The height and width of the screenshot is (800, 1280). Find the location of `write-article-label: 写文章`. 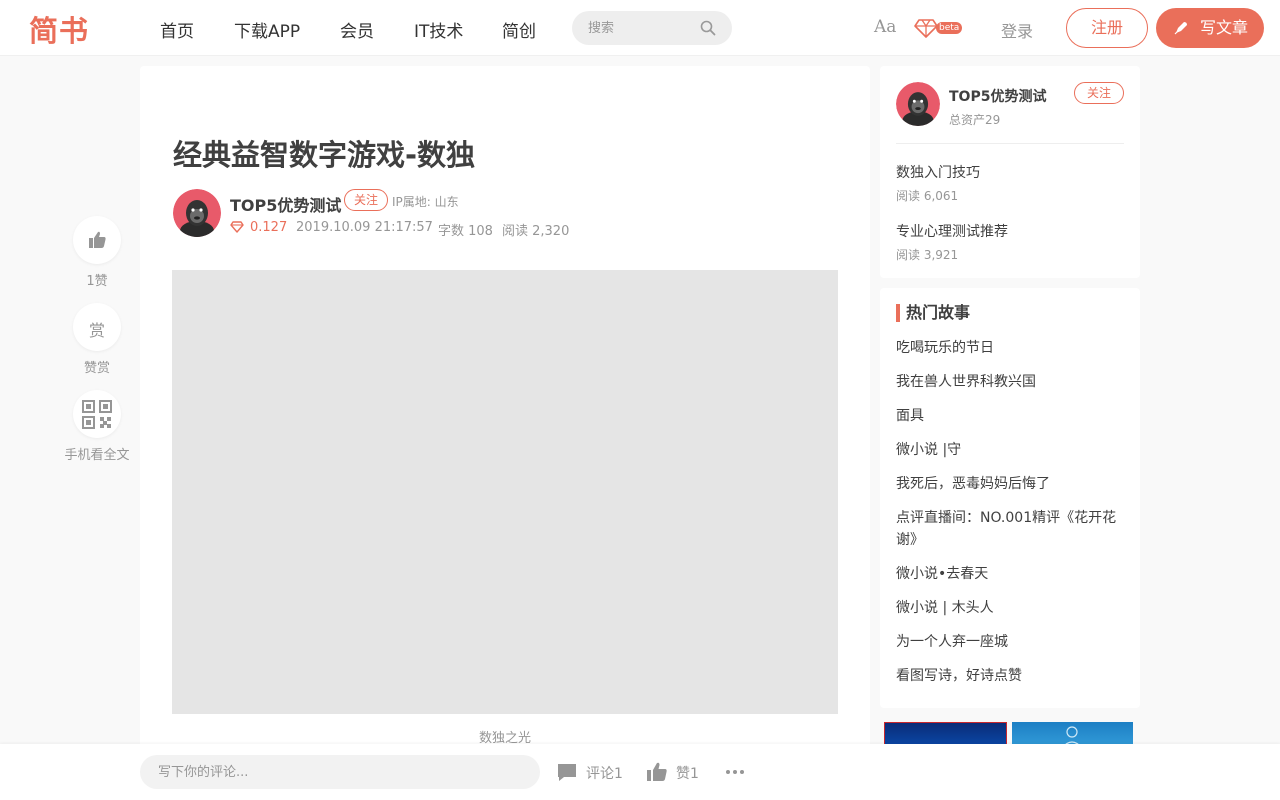

write-article-label: 写文章 is located at coordinates (1224, 27).